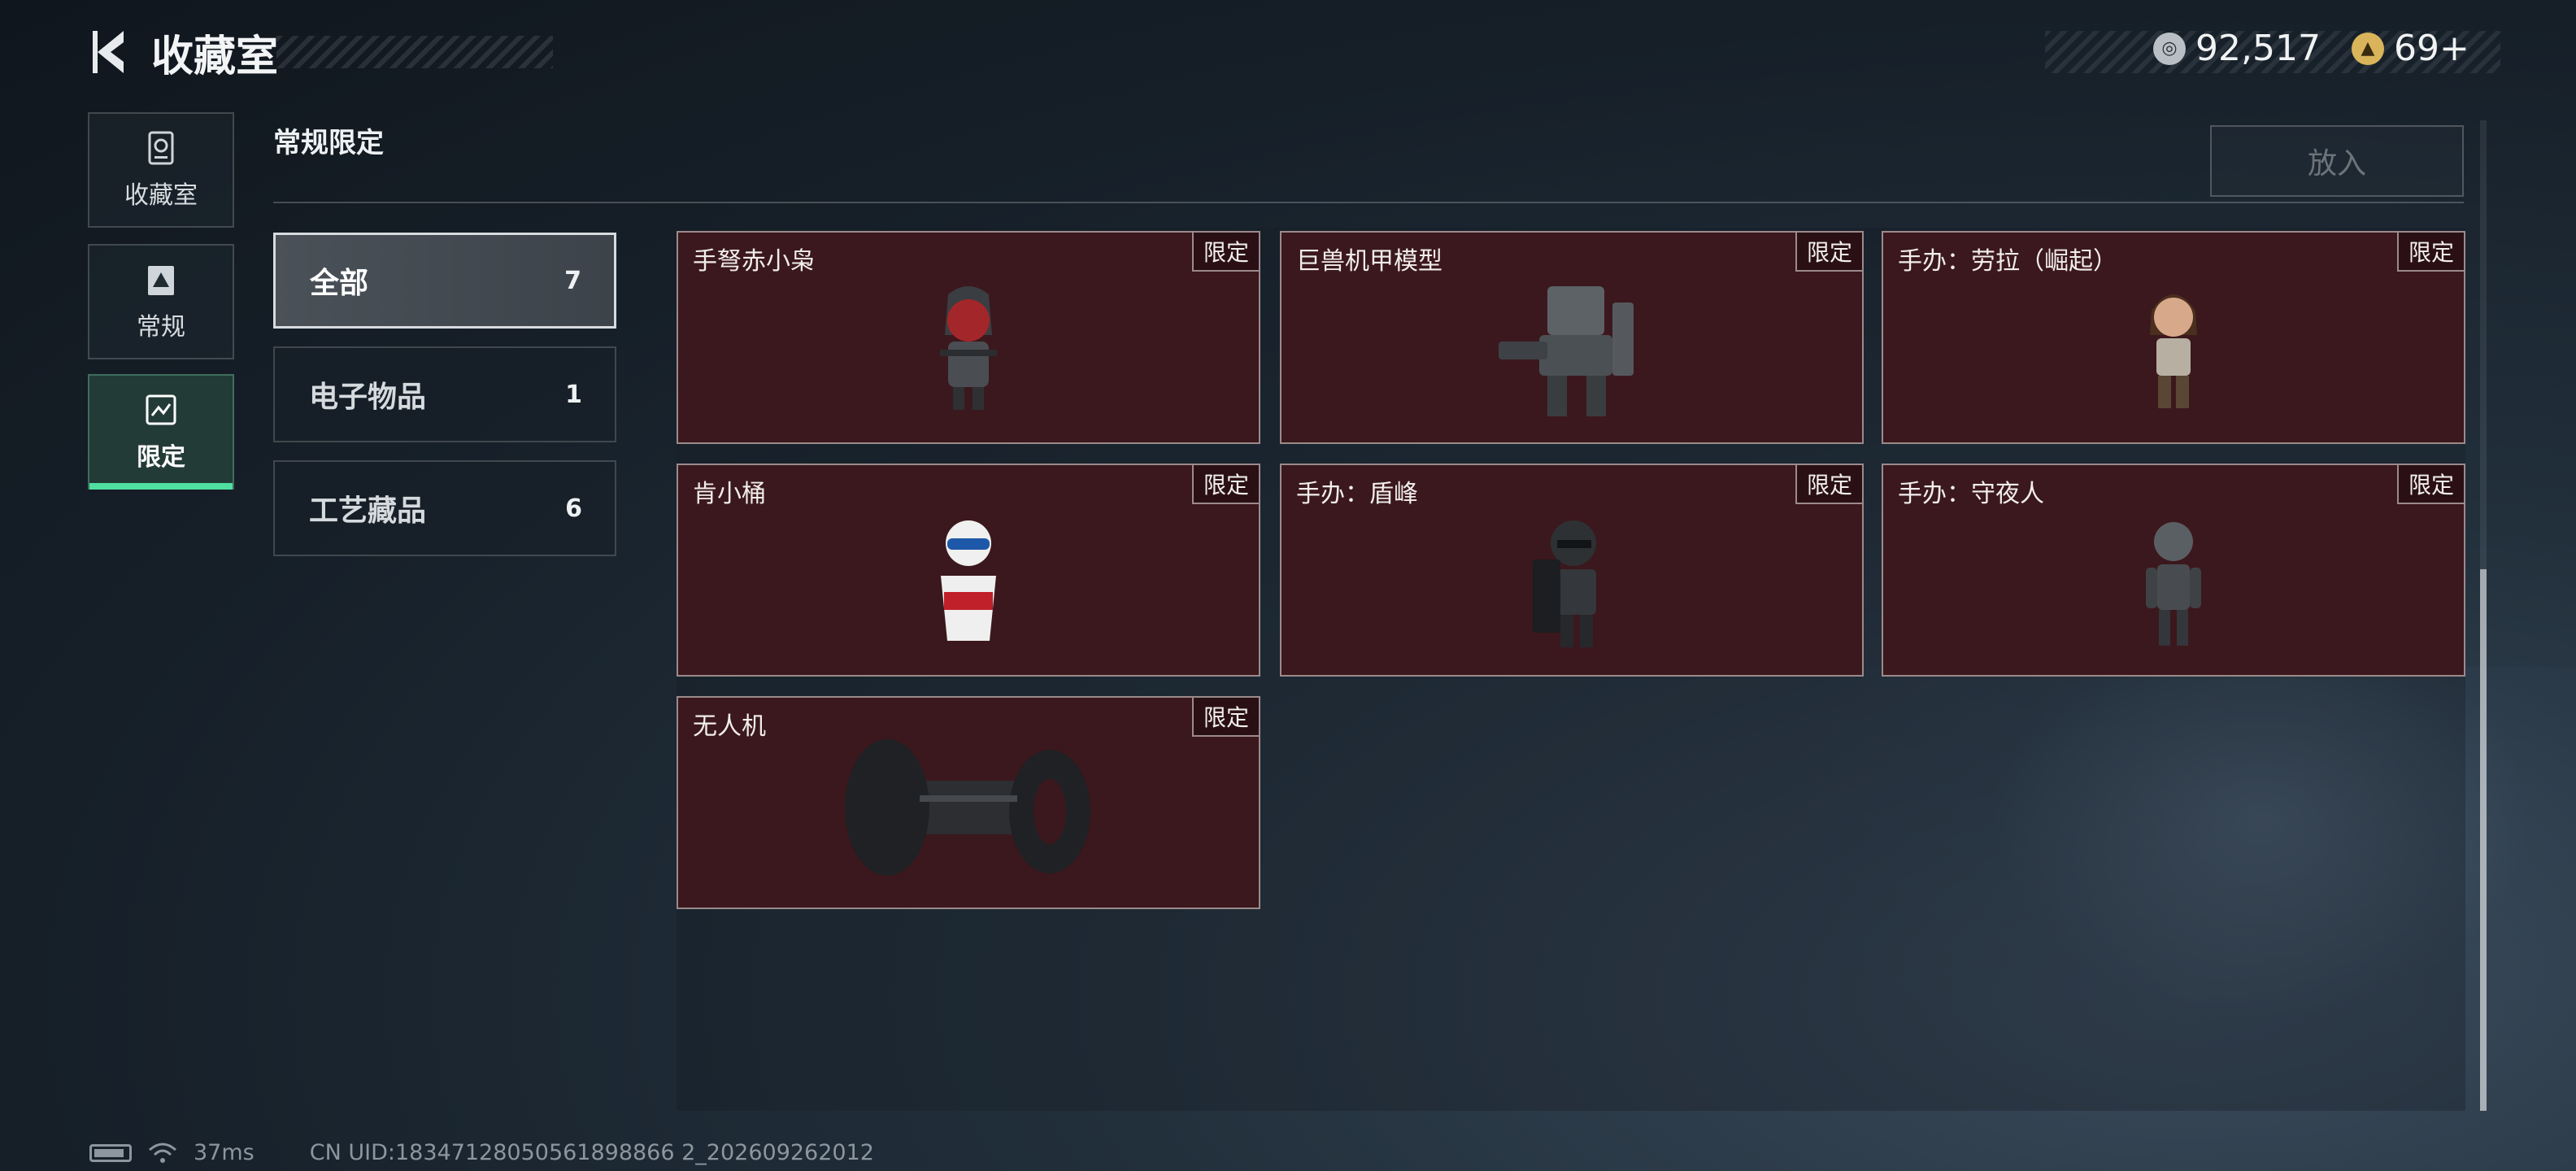 This screenshot has height=1171, width=2576. I want to click on ping-text: 37ms, so click(224, 1152).